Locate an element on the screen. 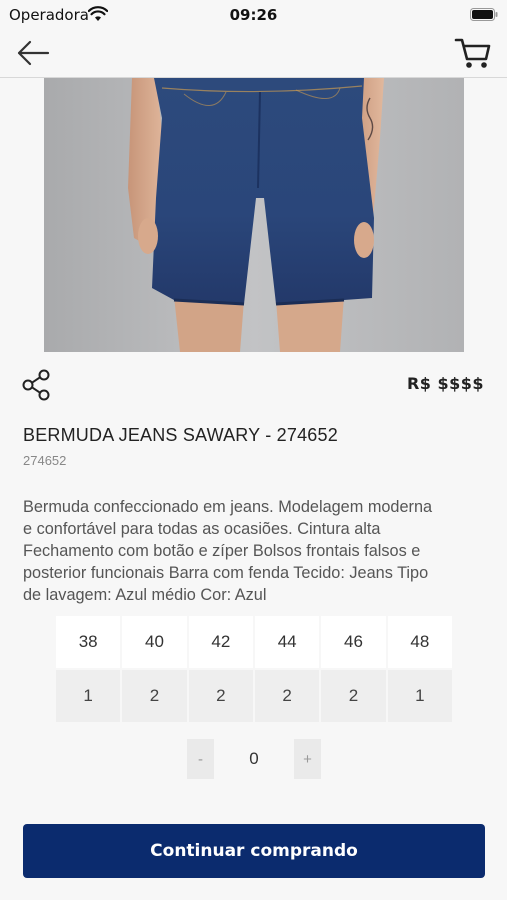 The height and width of the screenshot is (900, 507). arrow-left-icon is located at coordinates (33, 53).